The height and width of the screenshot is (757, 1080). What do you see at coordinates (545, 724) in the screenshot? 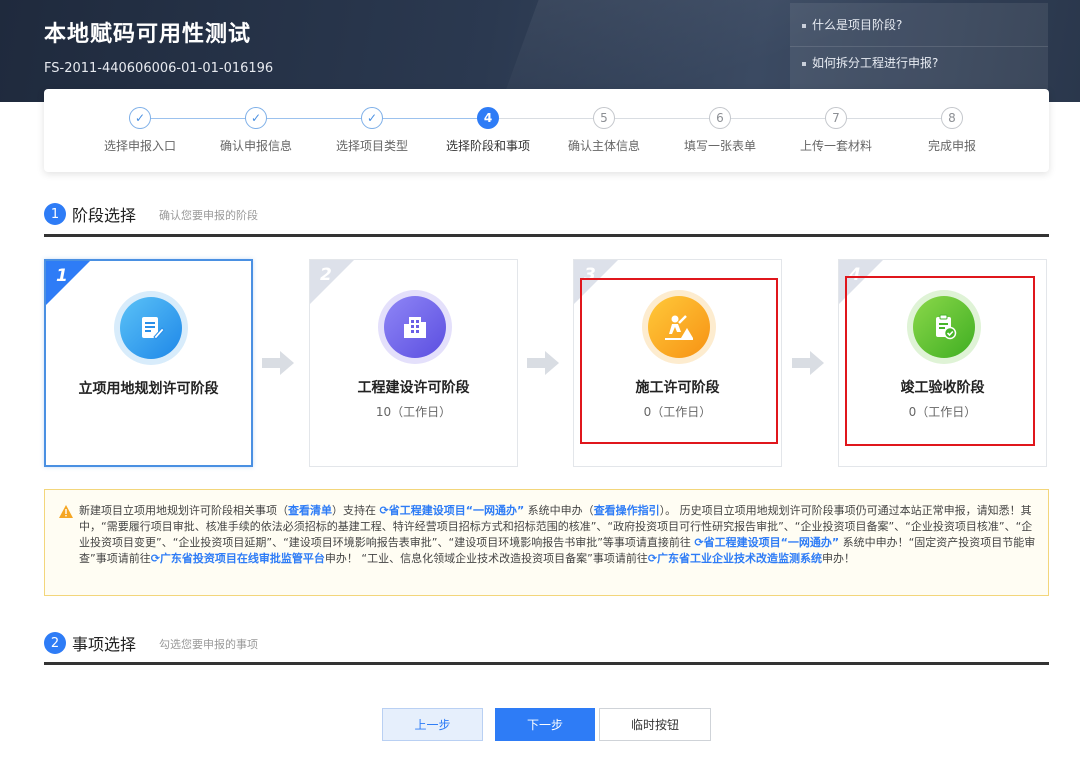
I see `next-step-button: 下一步` at bounding box center [545, 724].